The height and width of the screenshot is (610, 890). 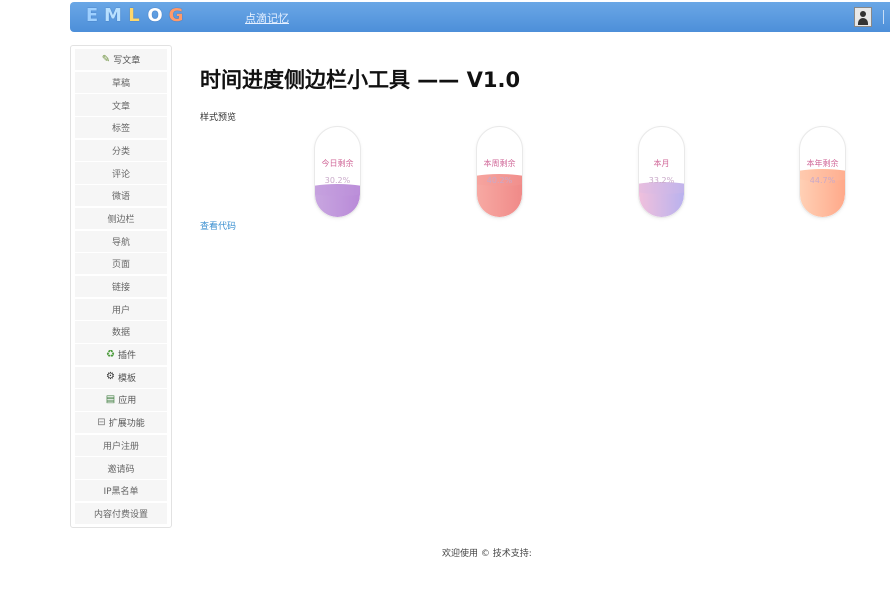 I want to click on progress-card-month: 本月 33.2%, so click(x=661, y=172).